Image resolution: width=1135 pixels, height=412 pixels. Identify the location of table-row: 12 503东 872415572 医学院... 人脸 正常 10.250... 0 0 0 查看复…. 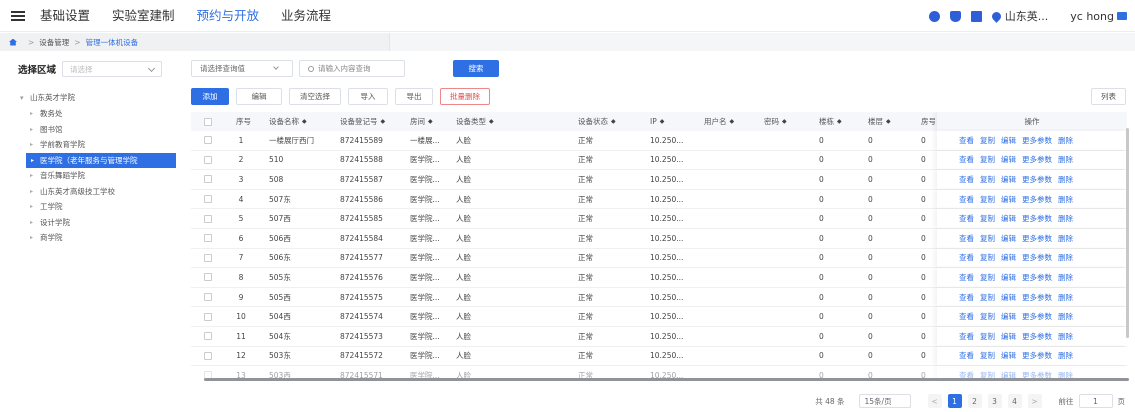
(659, 356).